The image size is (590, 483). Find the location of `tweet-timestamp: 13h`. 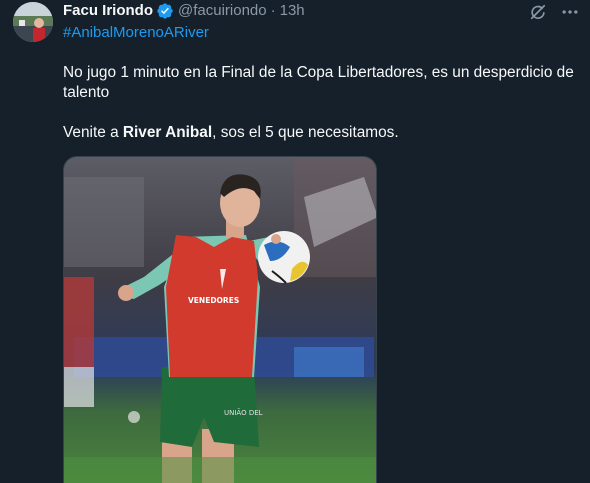

tweet-timestamp: 13h is located at coordinates (292, 11).